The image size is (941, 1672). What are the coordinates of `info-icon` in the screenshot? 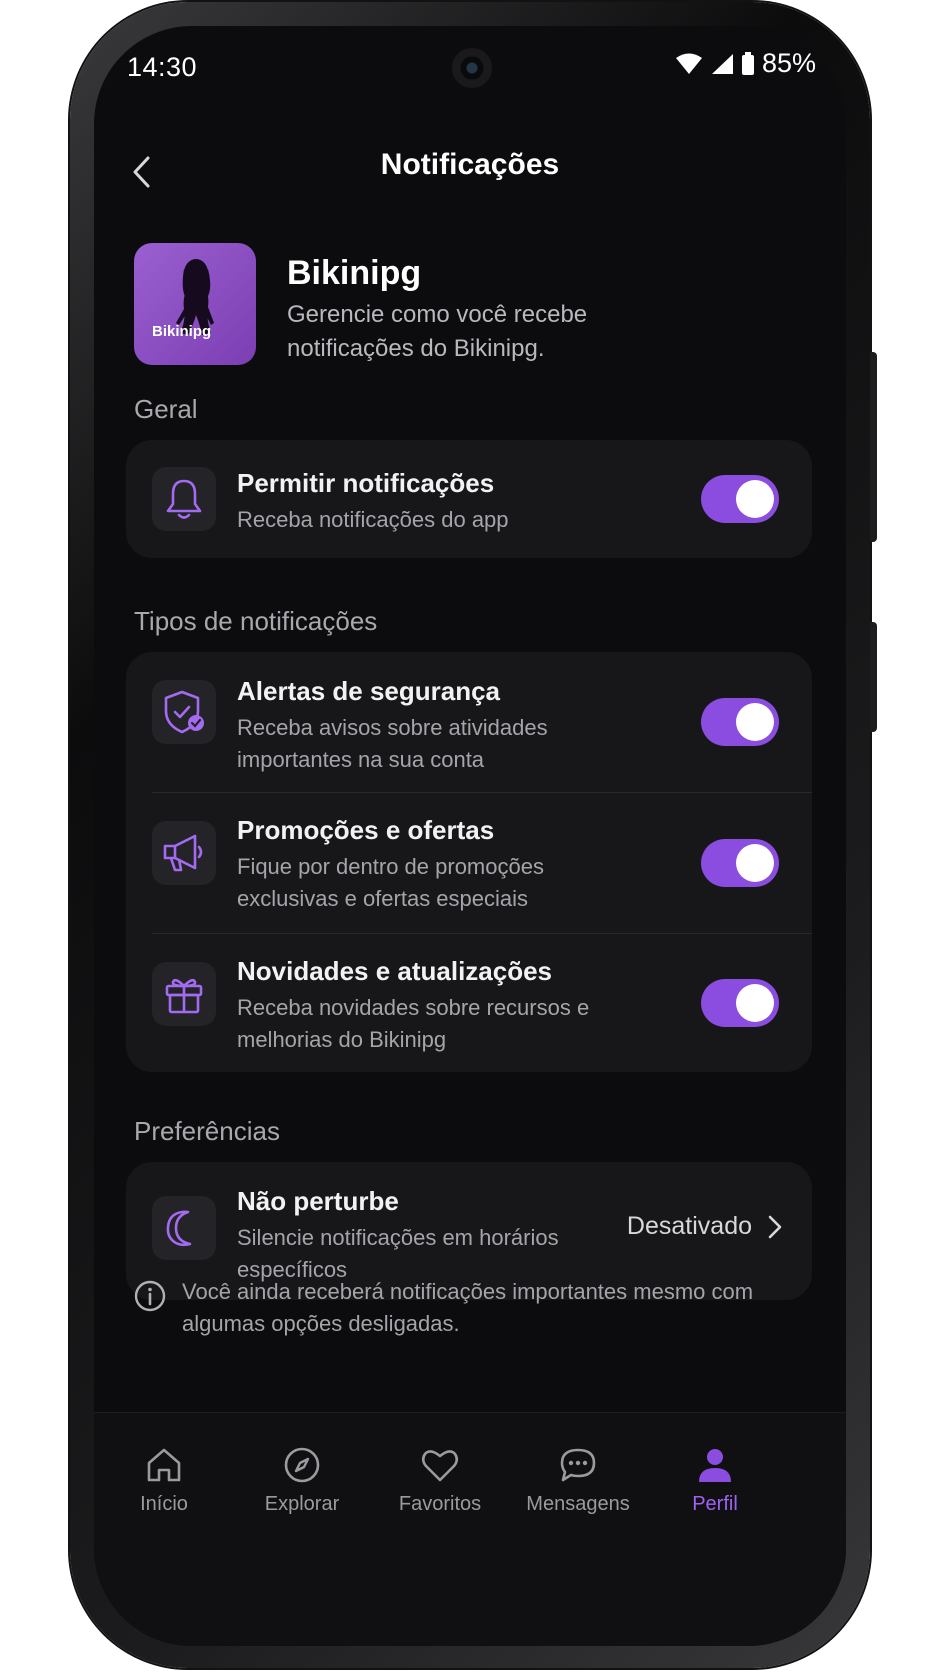 It's located at (150, 1296).